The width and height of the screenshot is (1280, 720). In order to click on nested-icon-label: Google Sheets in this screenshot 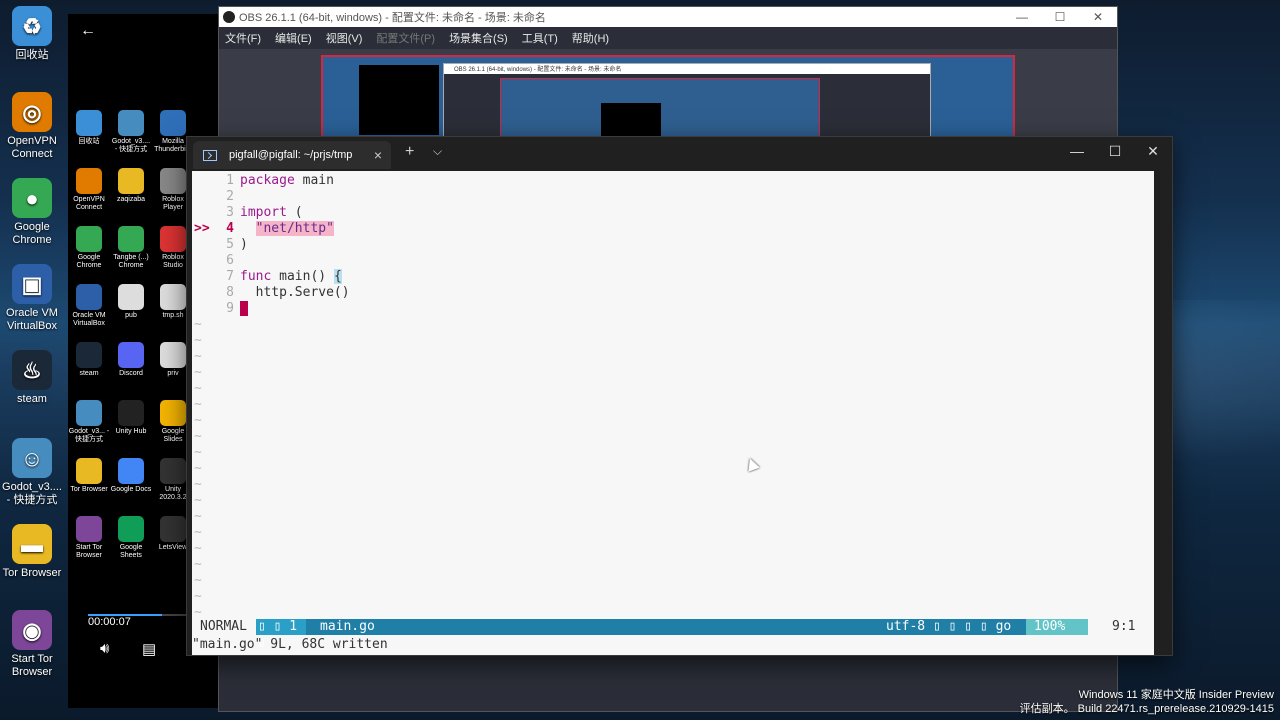, I will do `click(131, 551)`.